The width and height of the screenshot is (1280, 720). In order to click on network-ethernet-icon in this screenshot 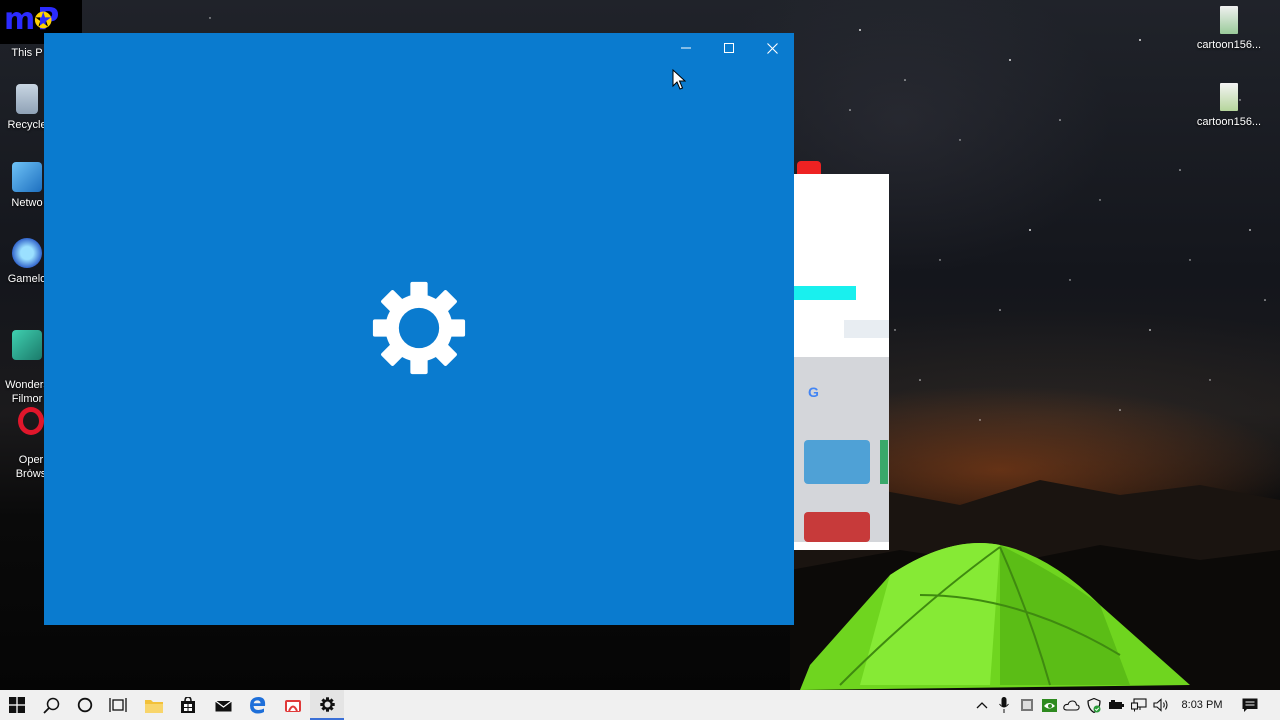, I will do `click(1138, 705)`.